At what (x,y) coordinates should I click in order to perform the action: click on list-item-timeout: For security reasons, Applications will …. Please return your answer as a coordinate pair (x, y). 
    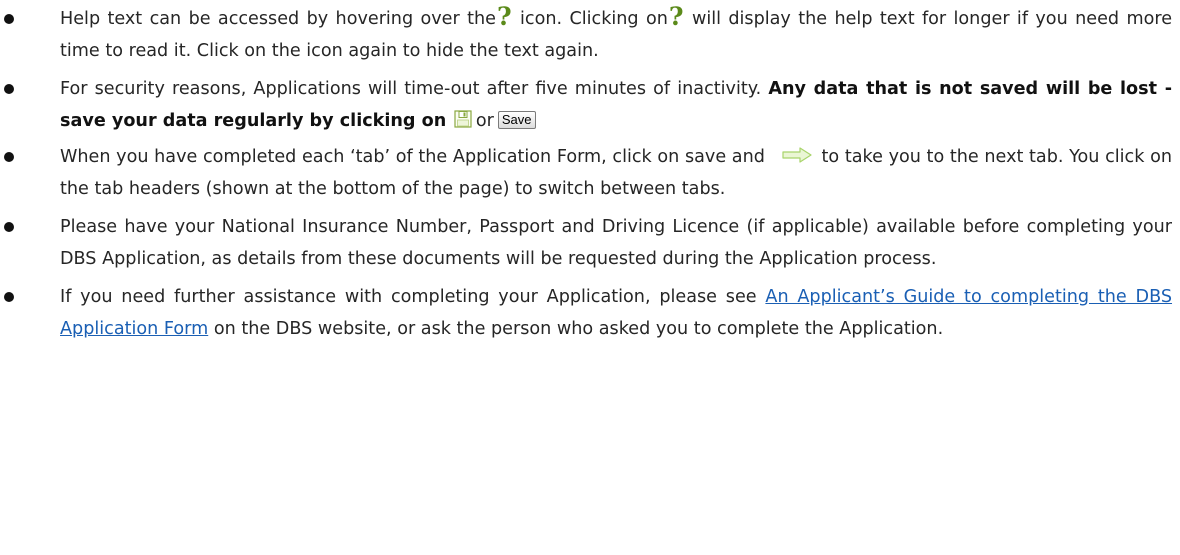
    Looking at the image, I should click on (586, 105).